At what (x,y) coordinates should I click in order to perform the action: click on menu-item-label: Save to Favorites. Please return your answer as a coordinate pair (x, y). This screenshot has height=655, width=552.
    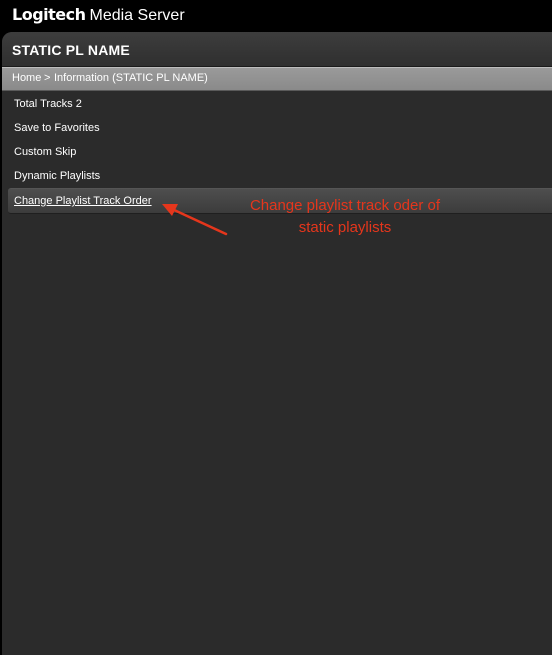
    Looking at the image, I should click on (57, 128).